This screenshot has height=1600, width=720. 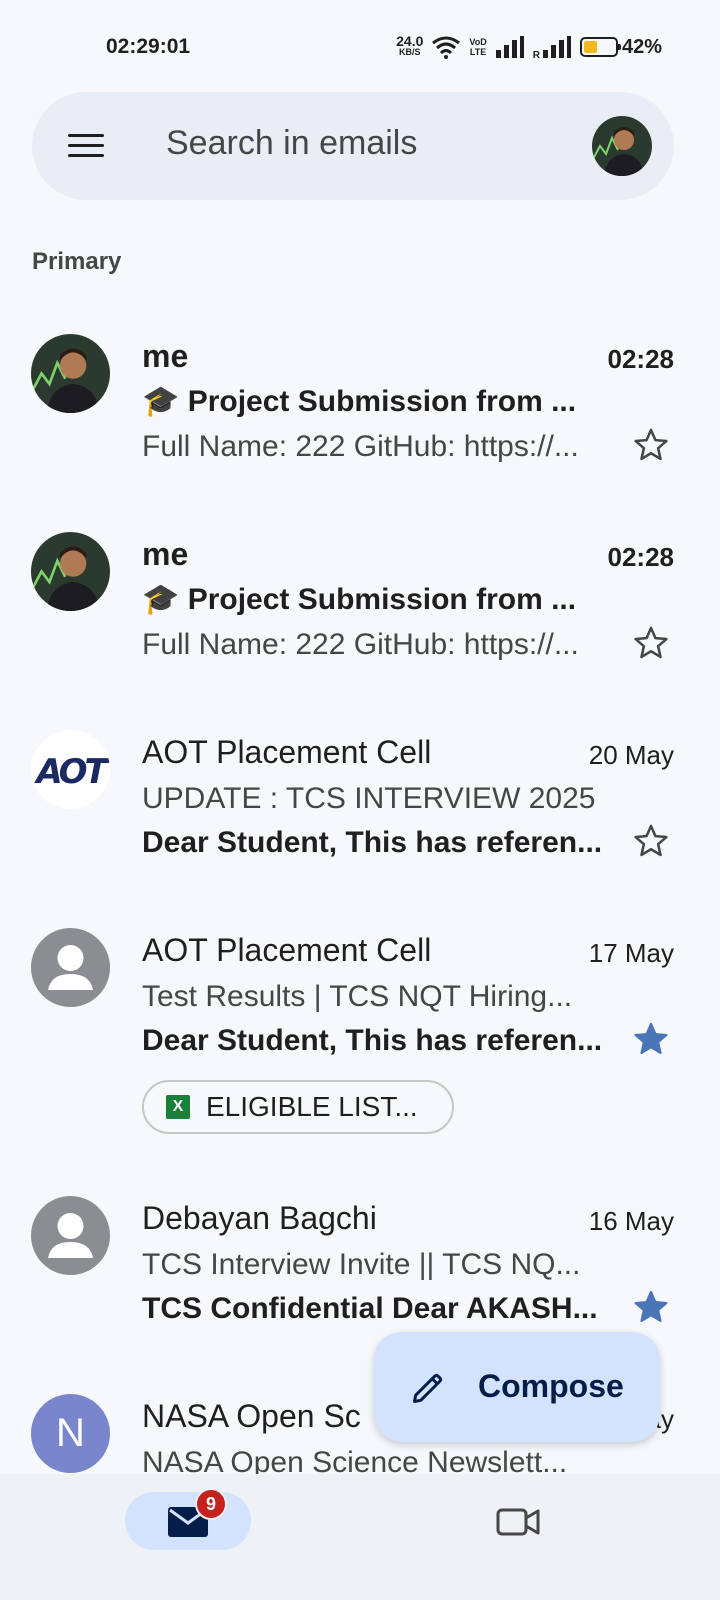 What do you see at coordinates (631, 1221) in the screenshot?
I see `email-time: 16 May` at bounding box center [631, 1221].